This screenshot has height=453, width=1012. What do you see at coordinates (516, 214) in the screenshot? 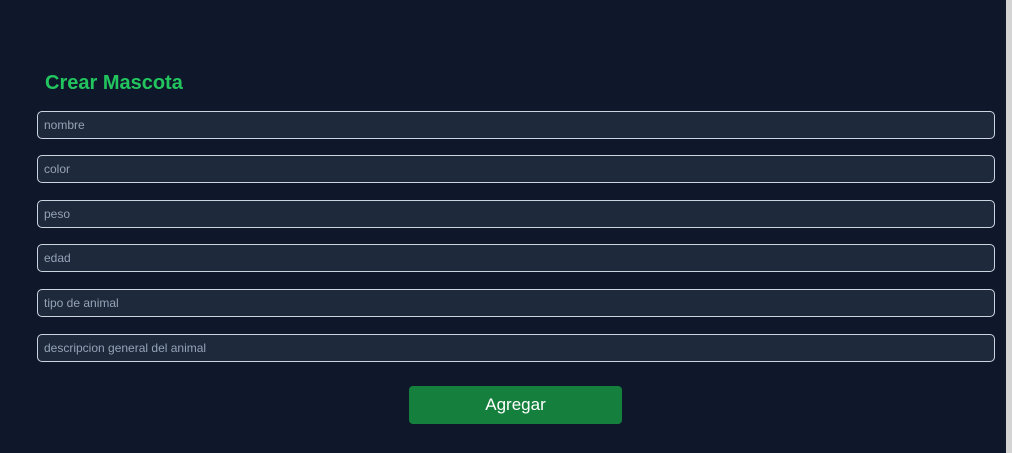
I see `peso-input` at bounding box center [516, 214].